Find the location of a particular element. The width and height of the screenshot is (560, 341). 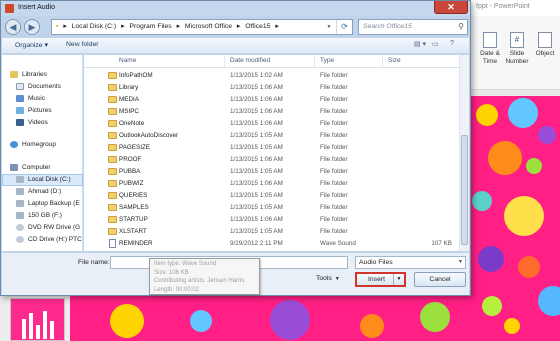

file-row: PAGESIZE 1/13/2015 1:05 AM File folder is located at coordinates (271, 148).